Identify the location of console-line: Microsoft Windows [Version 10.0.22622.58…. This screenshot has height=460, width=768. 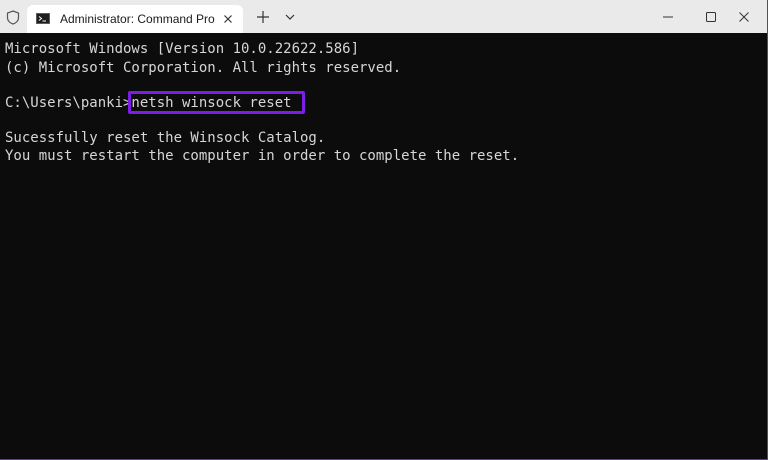
(182, 49).